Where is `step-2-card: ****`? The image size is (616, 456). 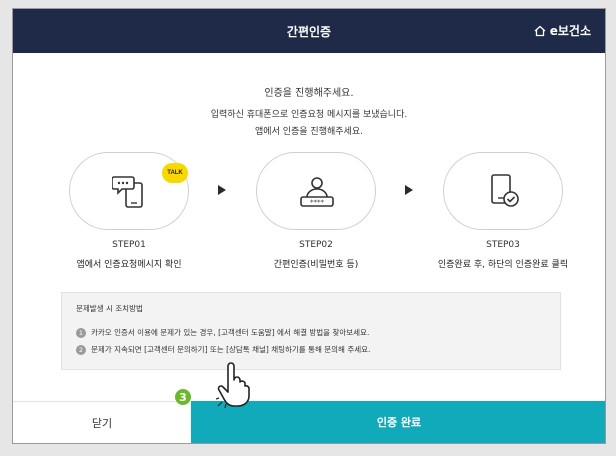 step-2-card: **** is located at coordinates (316, 191).